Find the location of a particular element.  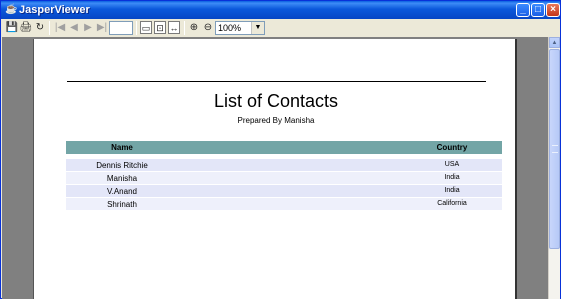

fit-page-icon: ⊡ is located at coordinates (160, 27).